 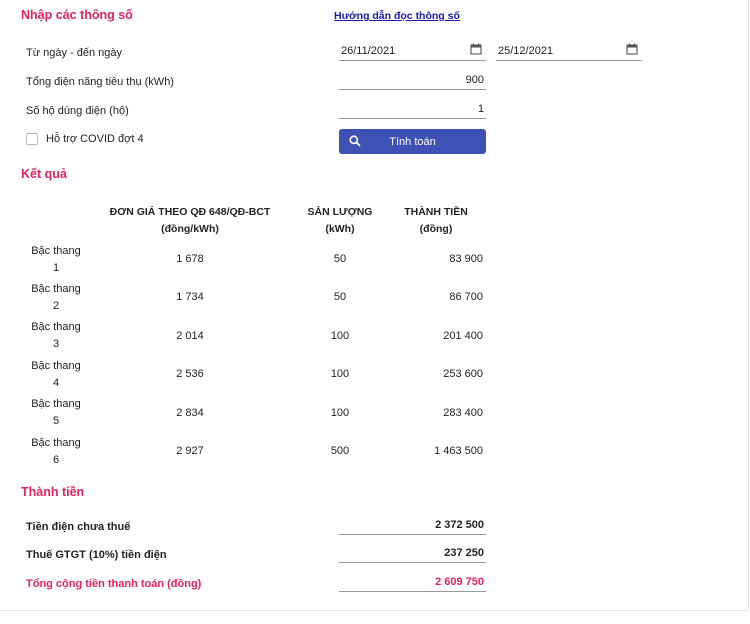 I want to click on tier-label: Bậc thang 2, so click(x=56, y=298).